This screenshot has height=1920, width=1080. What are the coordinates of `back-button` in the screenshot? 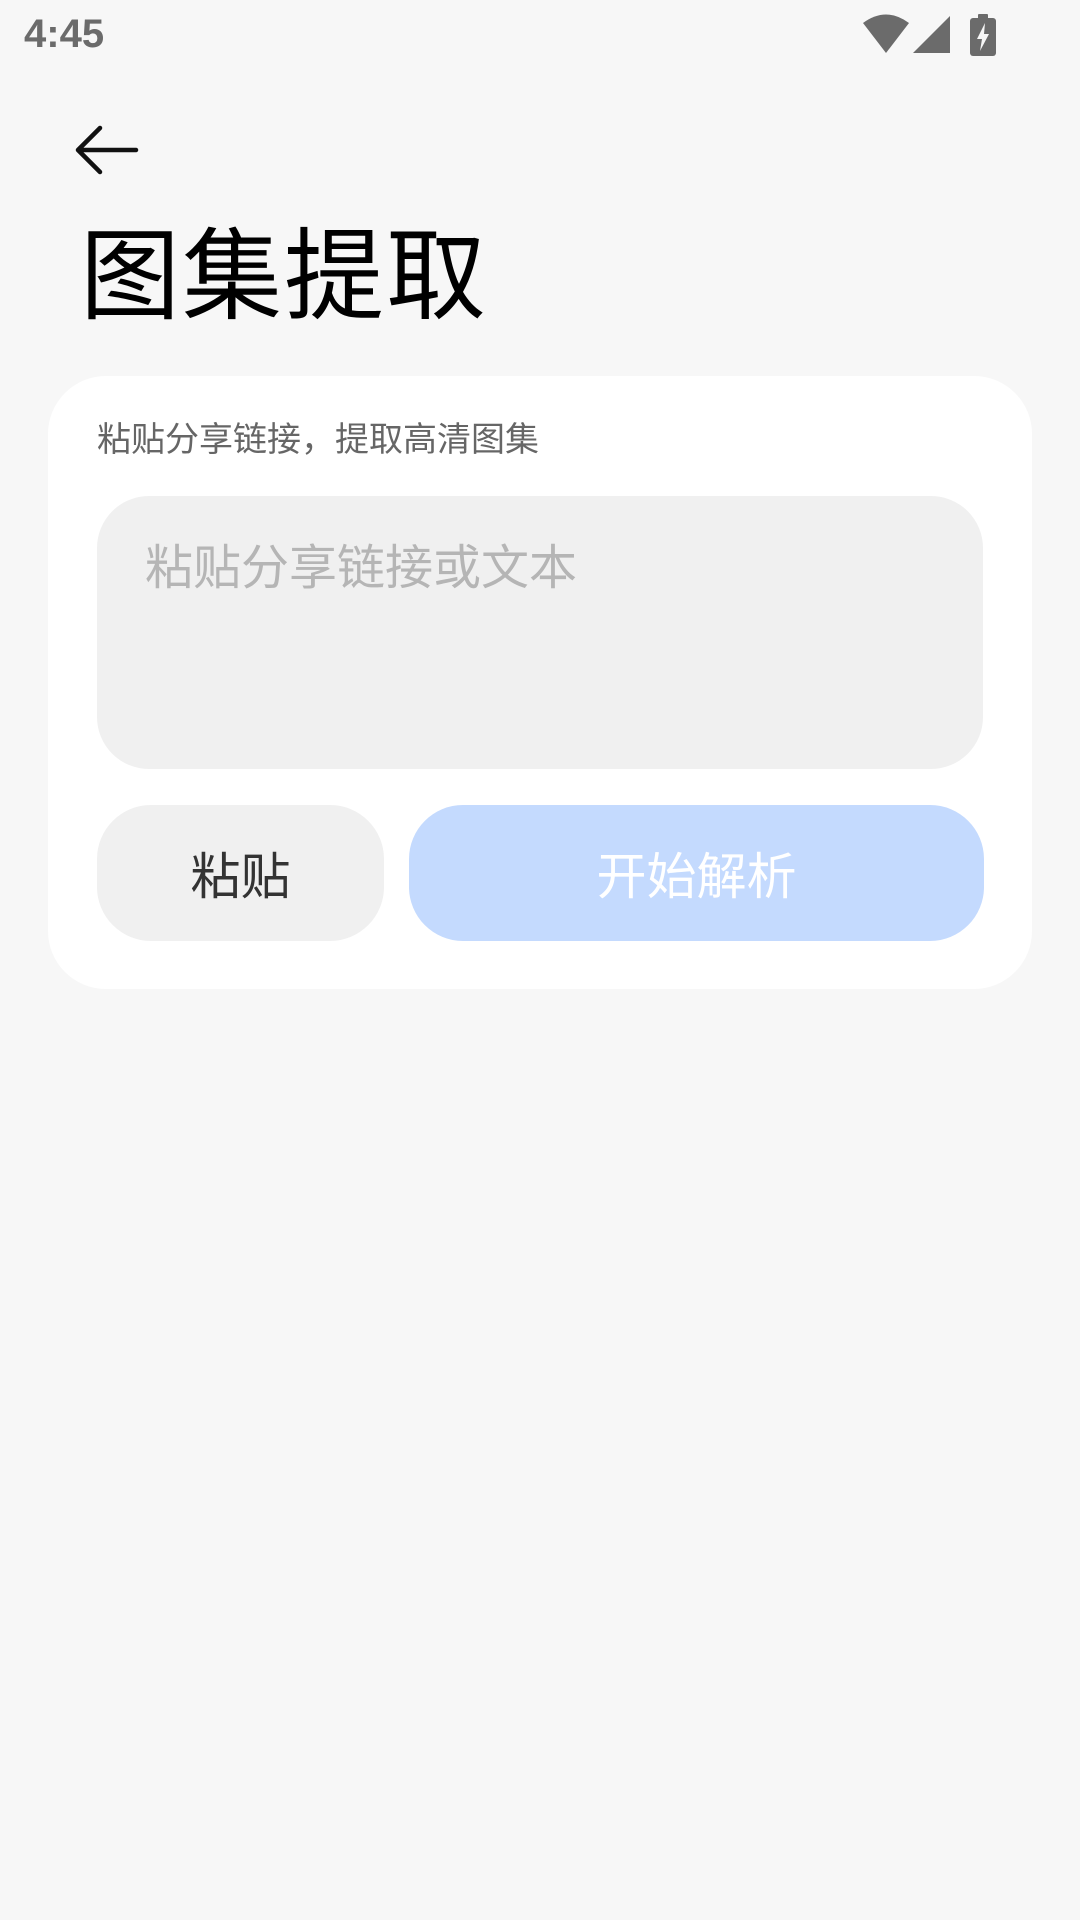 It's located at (120, 150).